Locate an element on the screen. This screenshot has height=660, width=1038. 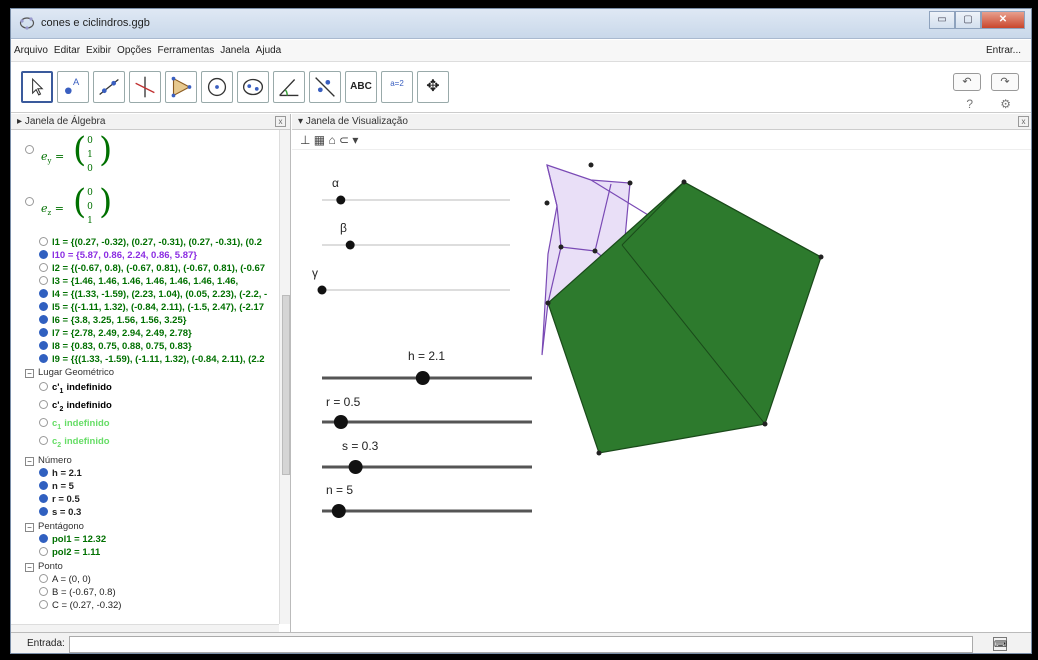
maximize-button: ▢ is located at coordinates (968, 20).